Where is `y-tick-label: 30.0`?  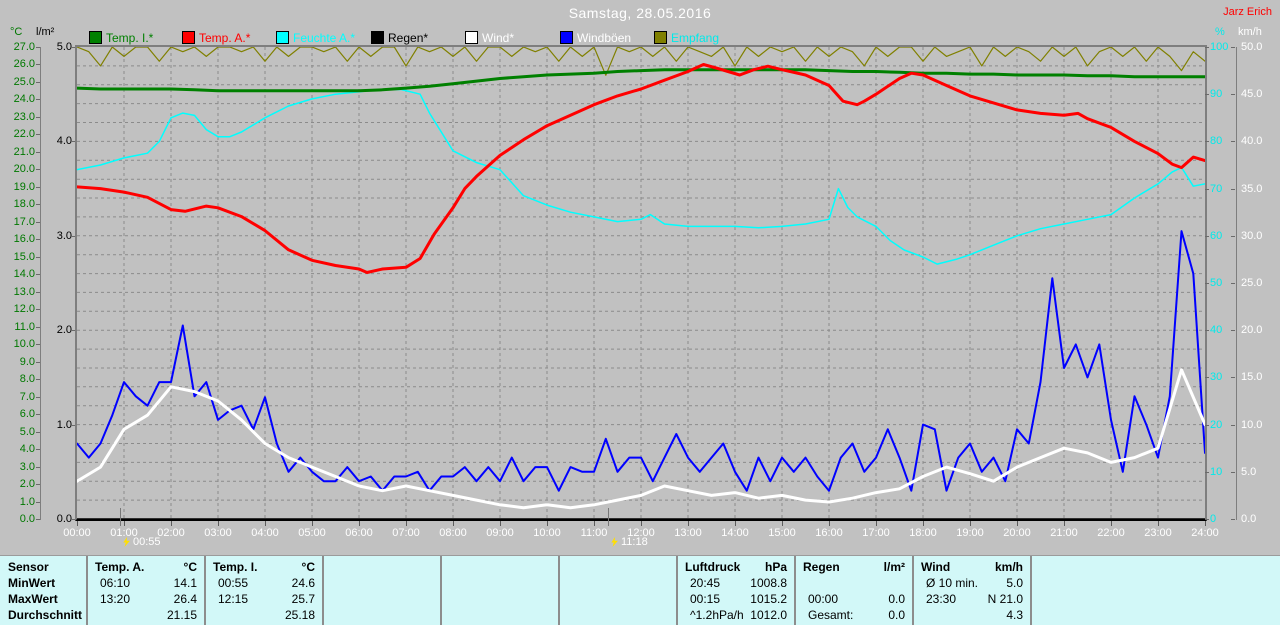 y-tick-label: 30.0 is located at coordinates (1252, 235).